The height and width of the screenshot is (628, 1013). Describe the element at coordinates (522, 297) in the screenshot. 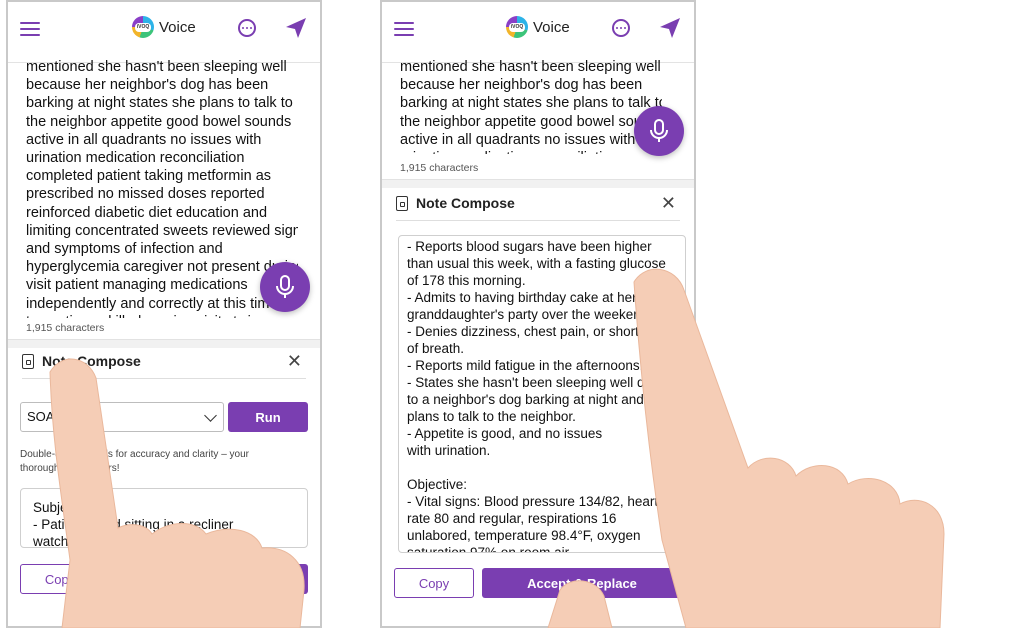

I see `note-line: - Admits to having birthday cake at her` at that location.